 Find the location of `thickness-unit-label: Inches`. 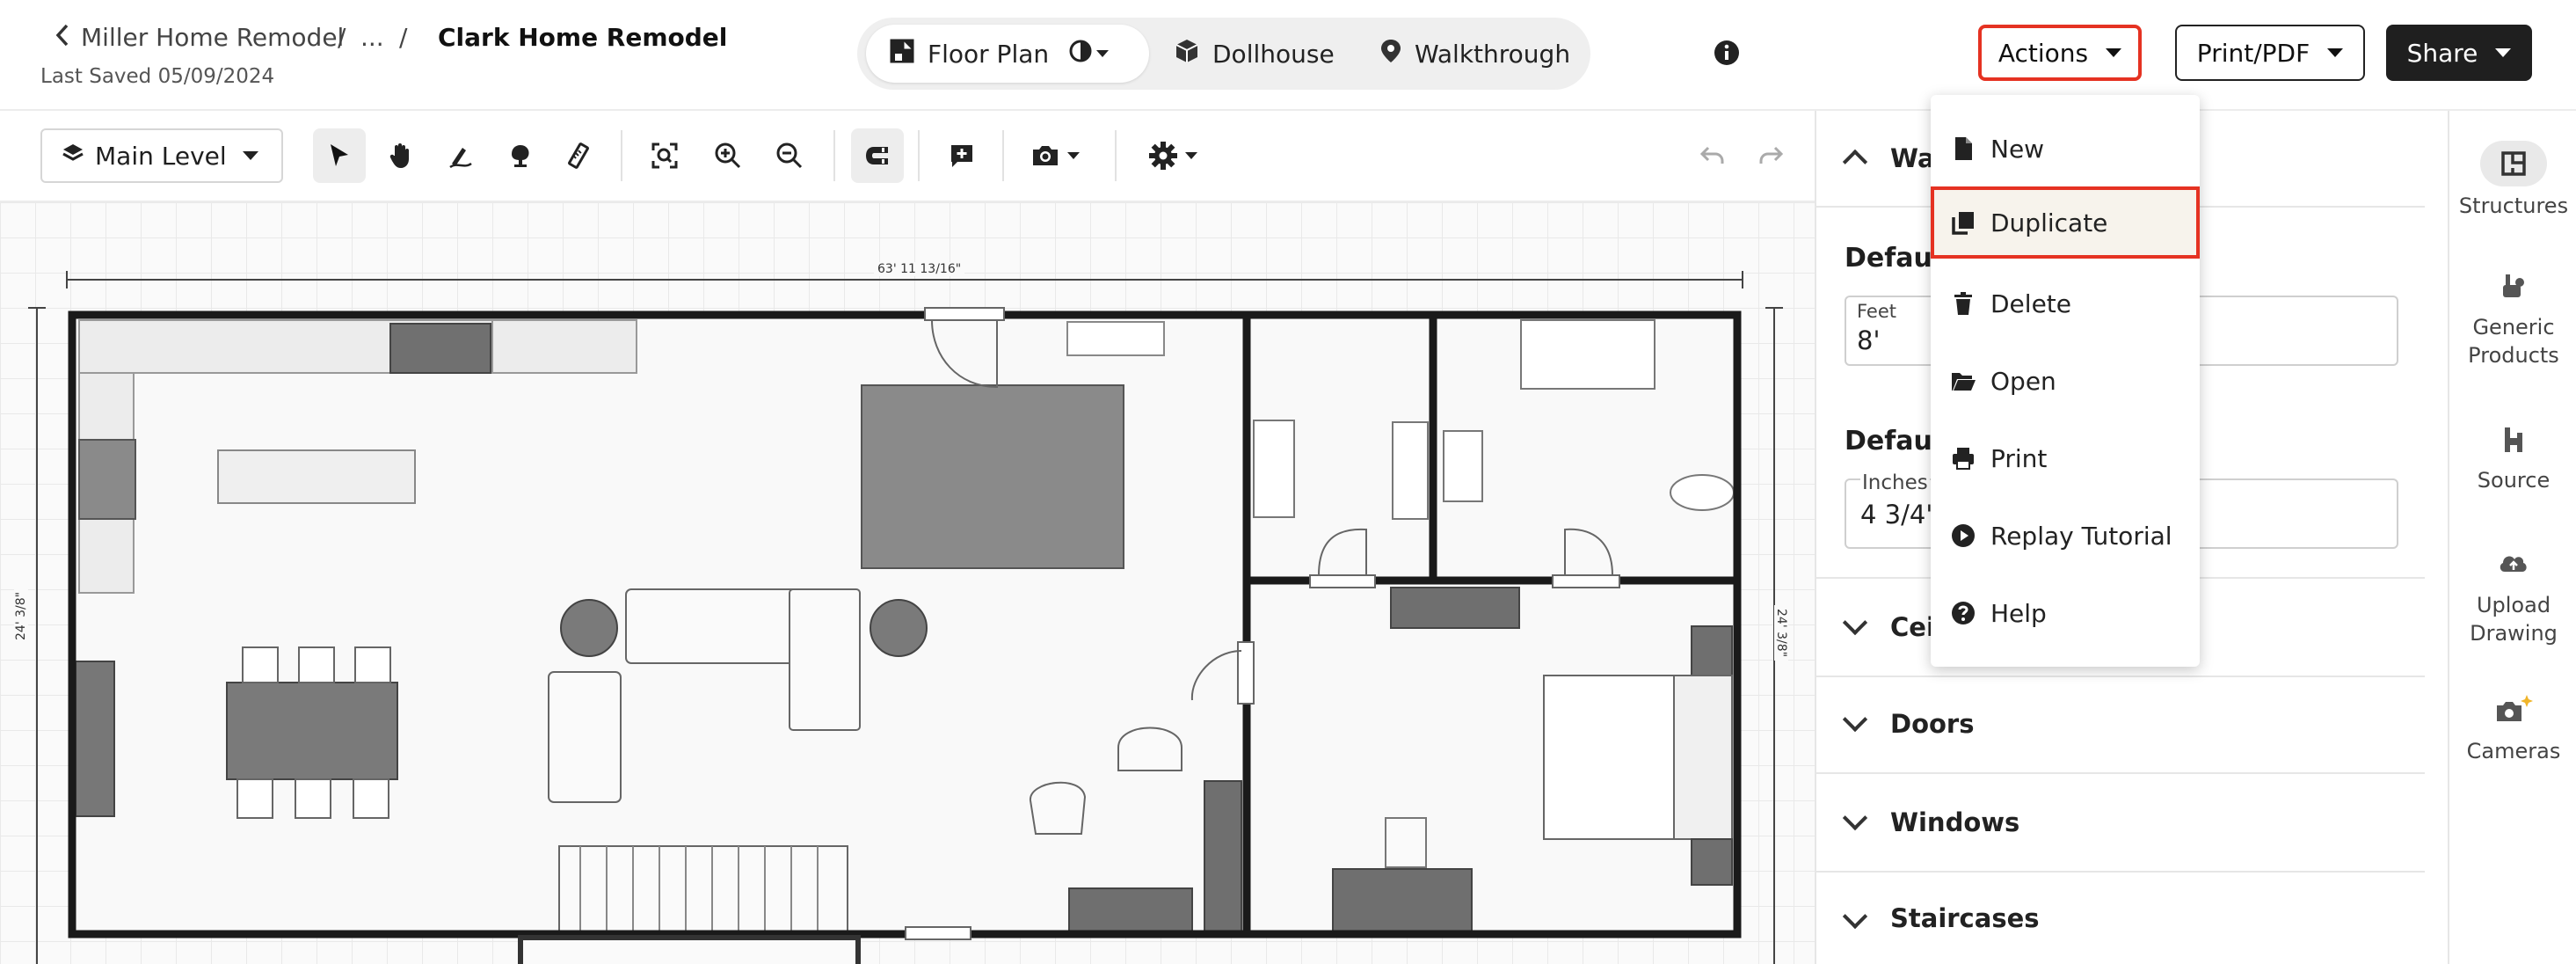

thickness-unit-label: Inches is located at coordinates (1895, 482).